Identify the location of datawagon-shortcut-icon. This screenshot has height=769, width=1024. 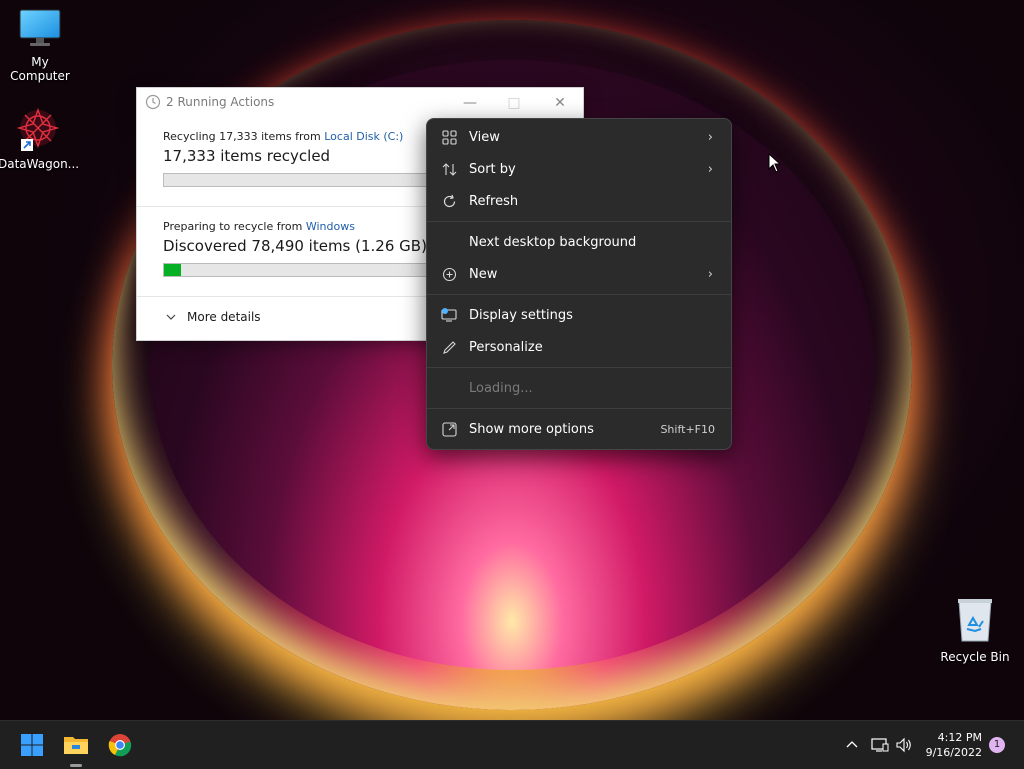
(38, 129).